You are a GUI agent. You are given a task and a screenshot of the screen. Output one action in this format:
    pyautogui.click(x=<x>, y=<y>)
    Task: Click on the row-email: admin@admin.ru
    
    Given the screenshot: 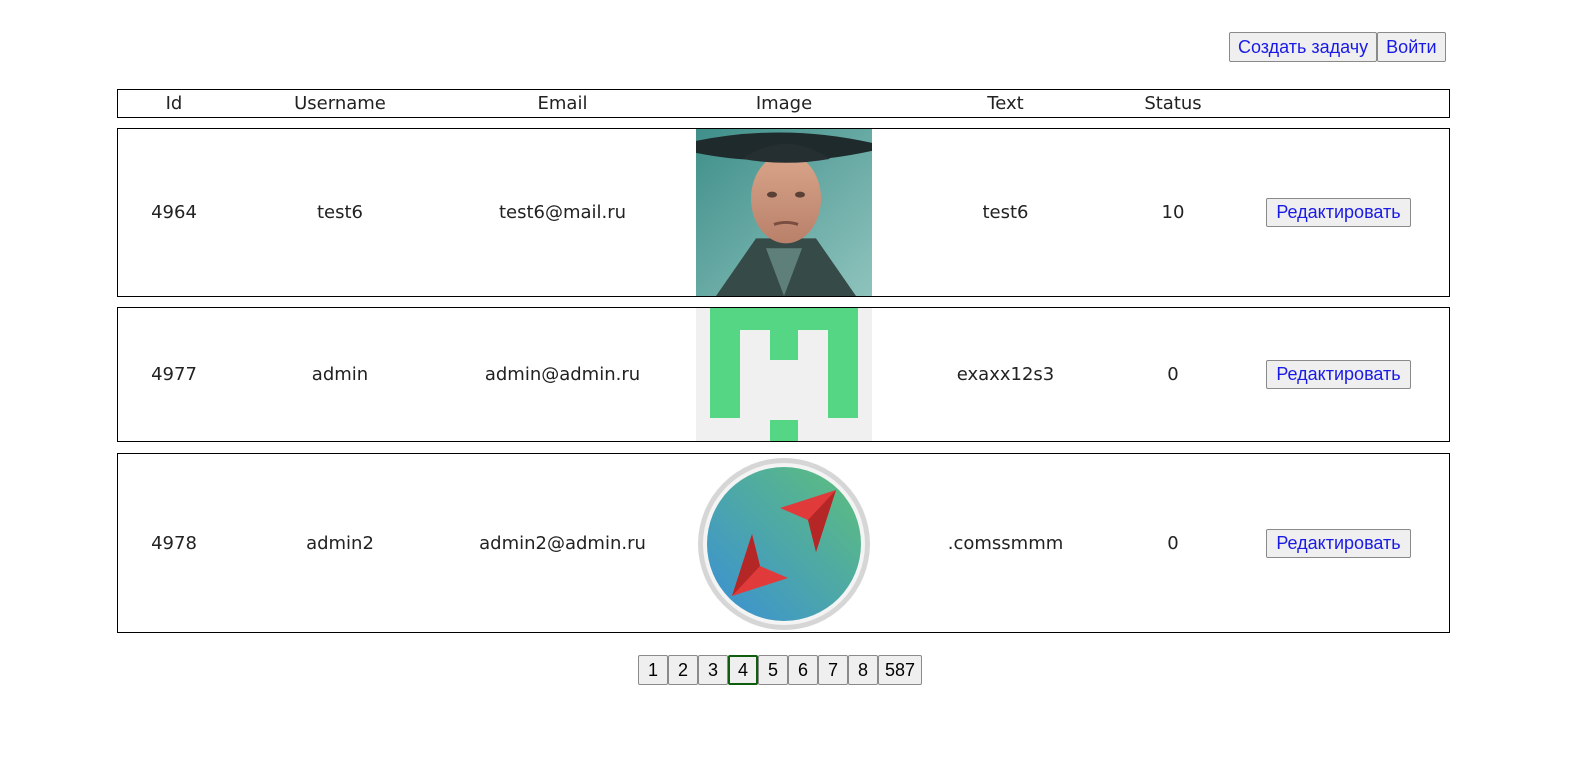 What is the action you would take?
    pyautogui.click(x=562, y=374)
    